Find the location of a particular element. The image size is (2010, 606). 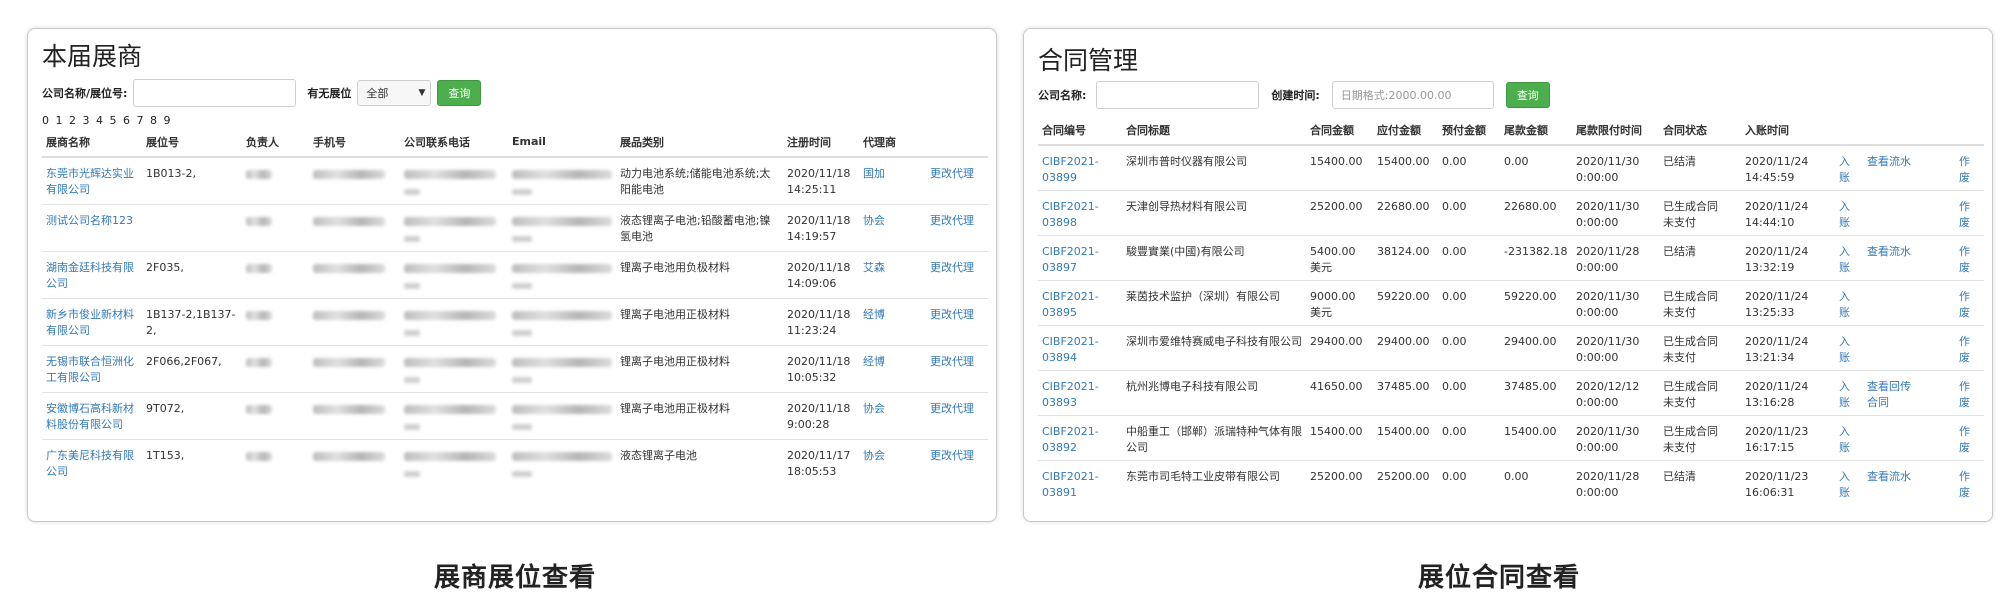

exhibitor-name-link: 广东美尼科技有限公司 is located at coordinates (90, 463).